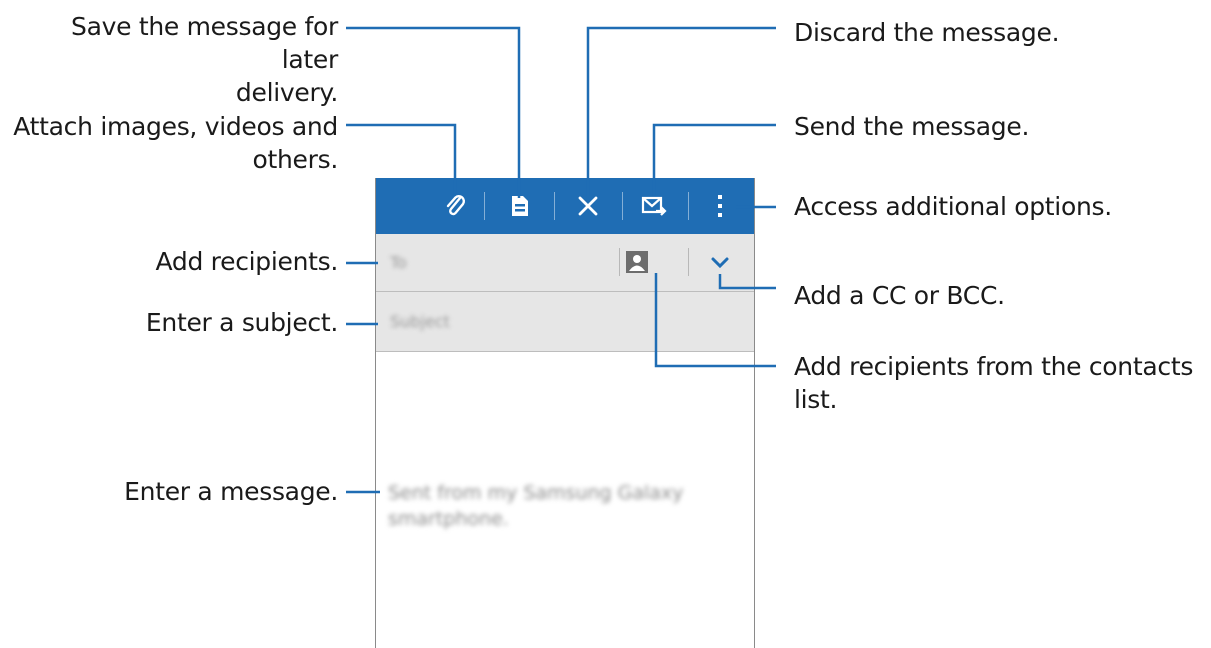 The image size is (1211, 648). I want to click on more-vert-icon, so click(720, 206).